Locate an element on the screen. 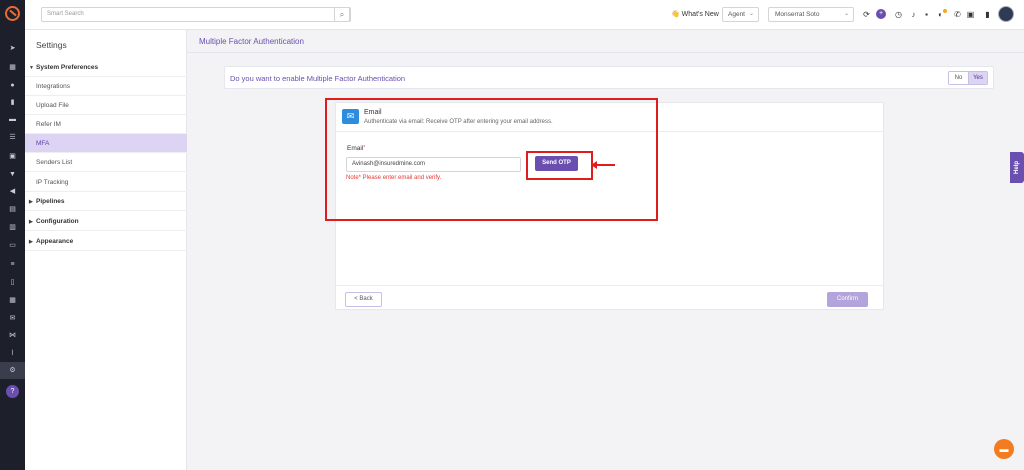  inbox-icon: ≡ is located at coordinates (12, 264).